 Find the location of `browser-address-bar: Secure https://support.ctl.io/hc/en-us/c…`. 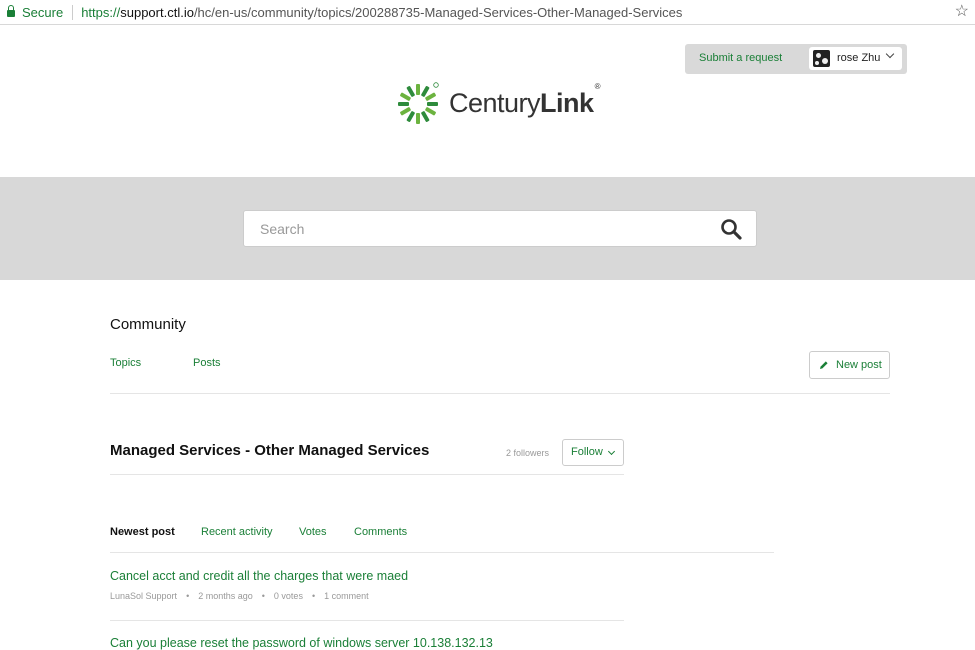

browser-address-bar: Secure https://support.ctl.io/hc/en-us/c… is located at coordinates (487, 12).